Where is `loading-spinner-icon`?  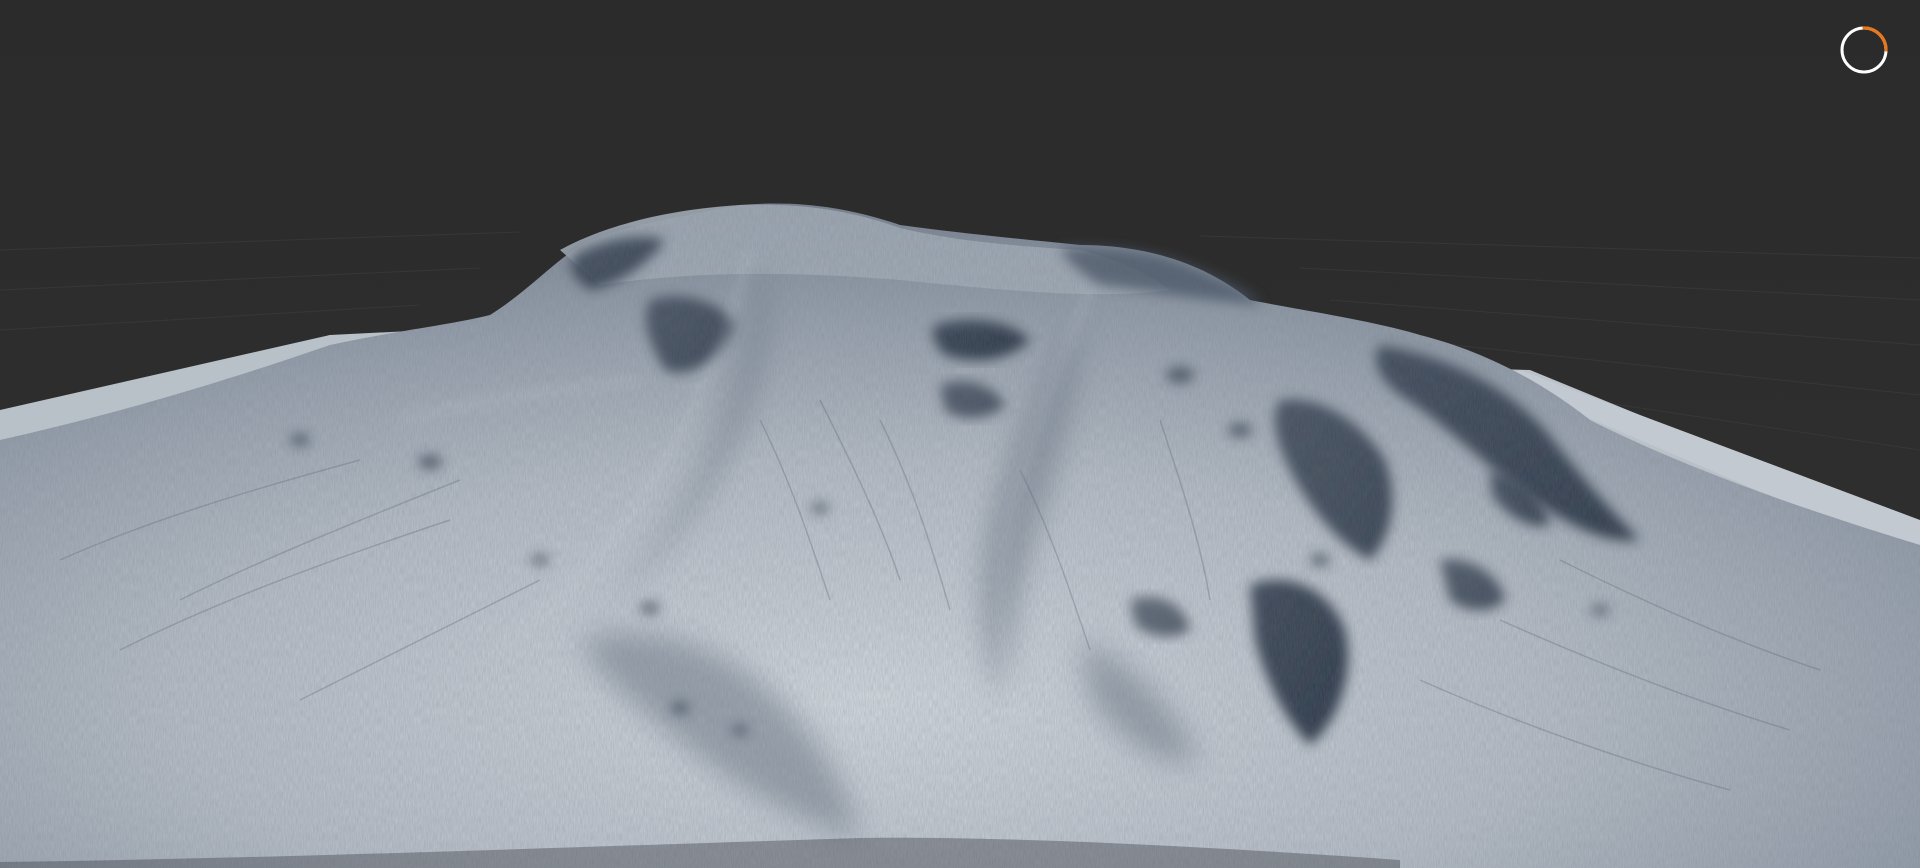 loading-spinner-icon is located at coordinates (1864, 50).